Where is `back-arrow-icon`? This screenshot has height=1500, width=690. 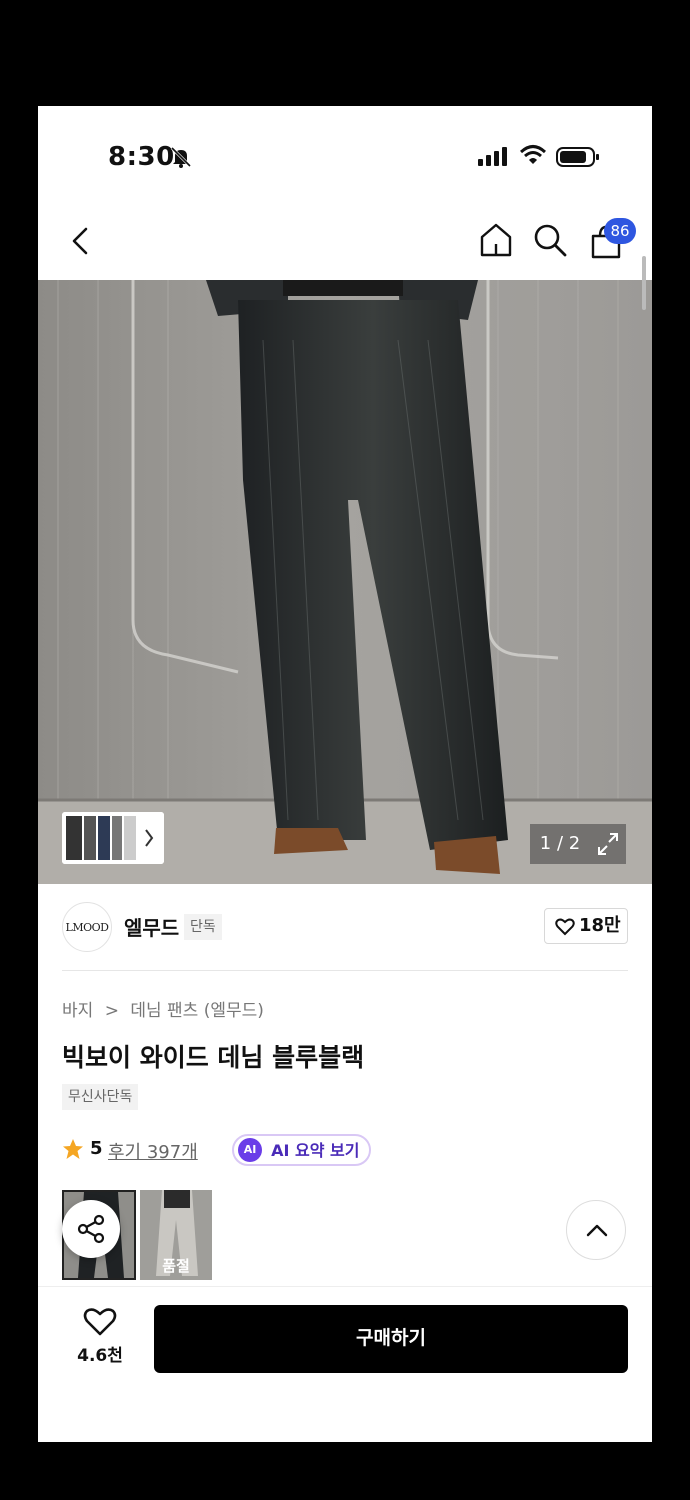
back-arrow-icon is located at coordinates (81, 241).